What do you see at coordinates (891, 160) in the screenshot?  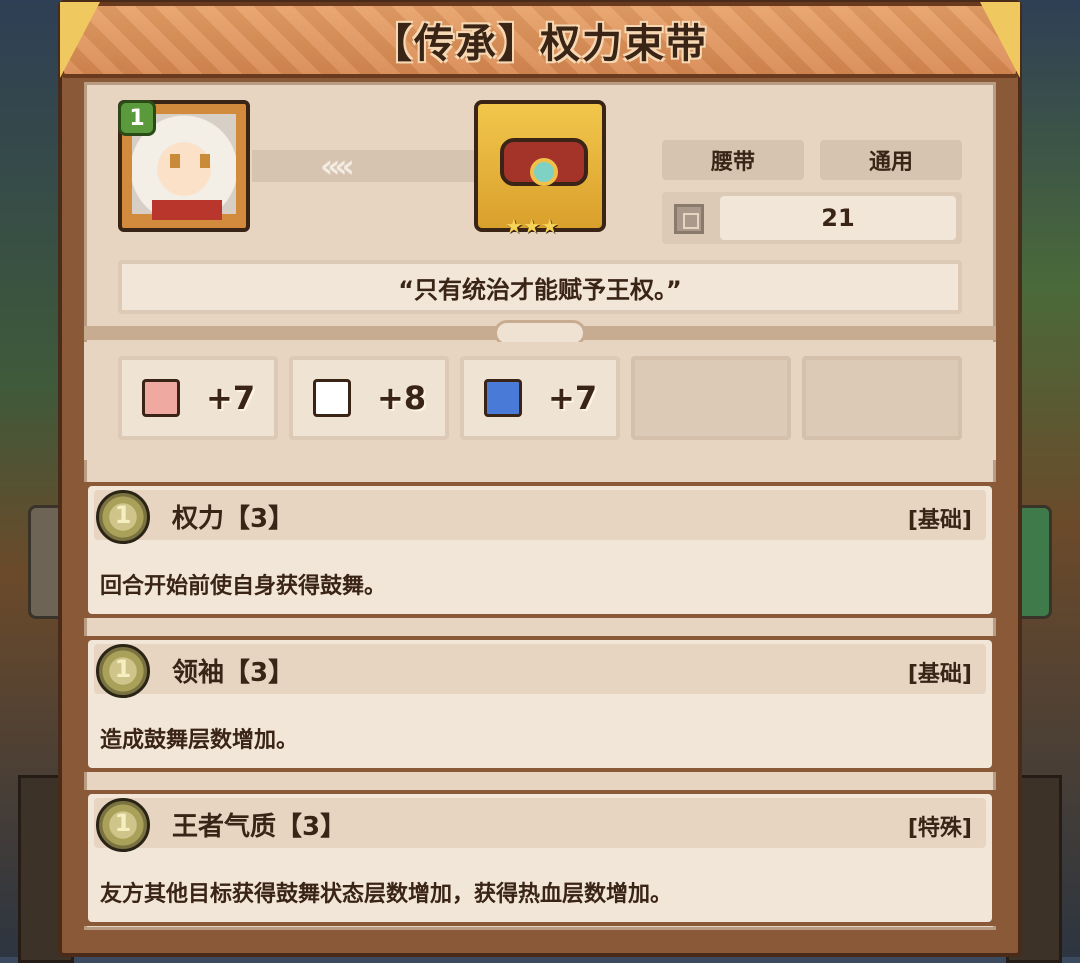 I see `class-tag: 通用` at bounding box center [891, 160].